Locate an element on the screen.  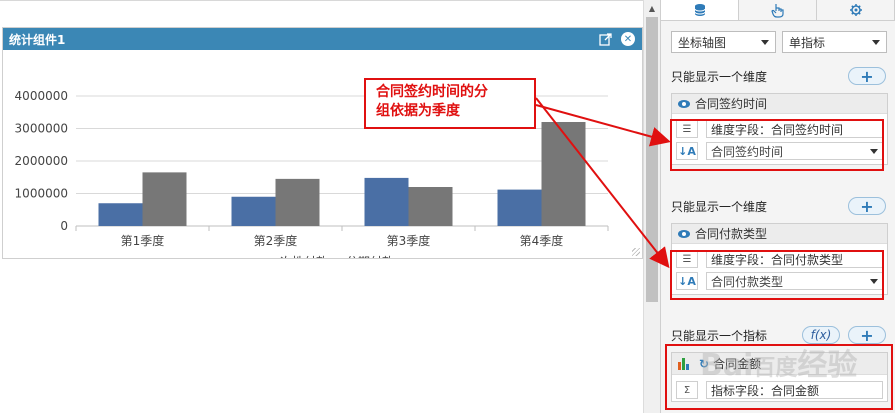
tab-interaction is located at coordinates (778, 10).